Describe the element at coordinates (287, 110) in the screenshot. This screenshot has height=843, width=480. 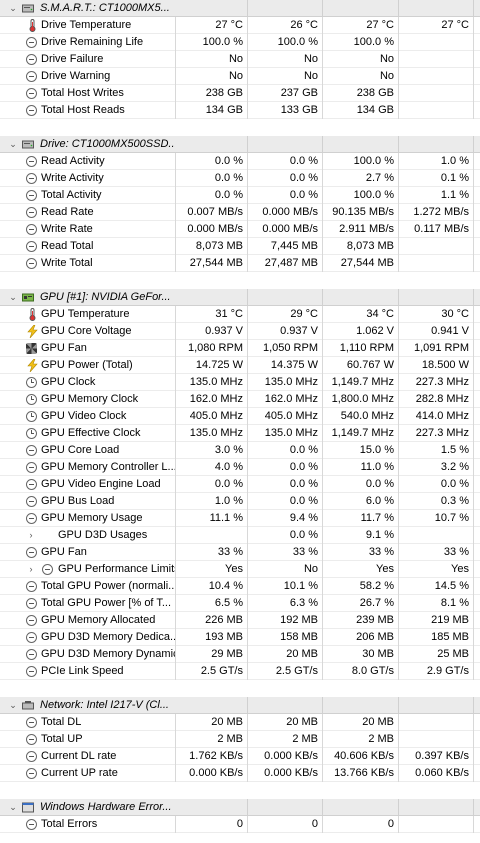
I see `value-minimum: 133 GB` at that location.